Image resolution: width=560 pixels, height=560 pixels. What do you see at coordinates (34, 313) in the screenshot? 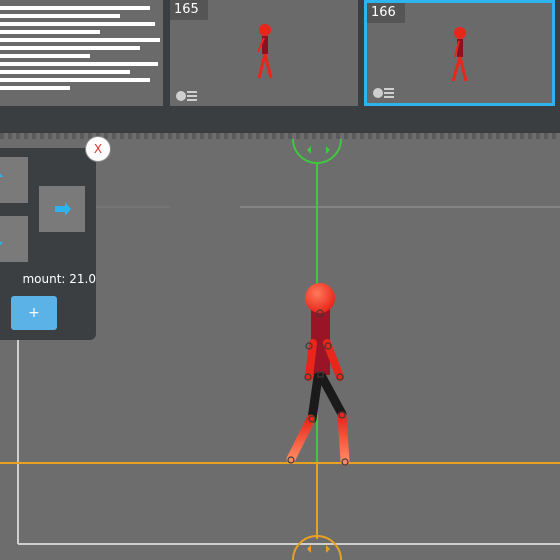
I see `add-button: +` at bounding box center [34, 313].